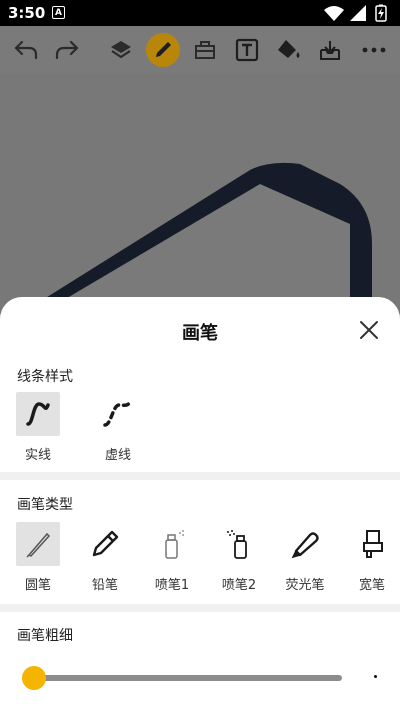  I want to click on status-time: 3:50, so click(27, 13).